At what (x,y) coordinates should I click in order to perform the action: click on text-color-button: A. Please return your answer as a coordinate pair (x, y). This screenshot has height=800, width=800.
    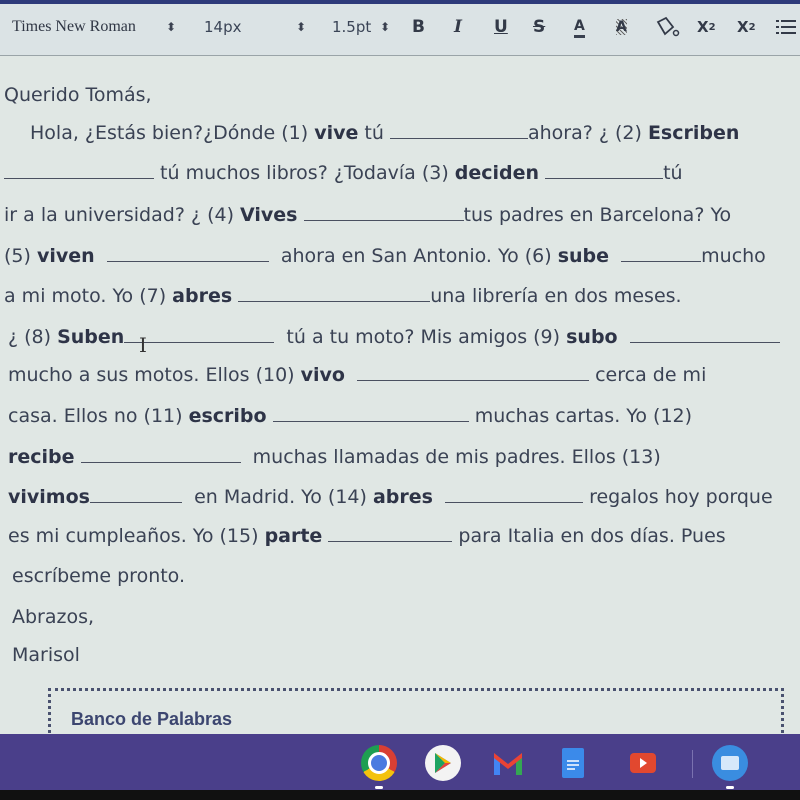
    Looking at the image, I should click on (579, 27).